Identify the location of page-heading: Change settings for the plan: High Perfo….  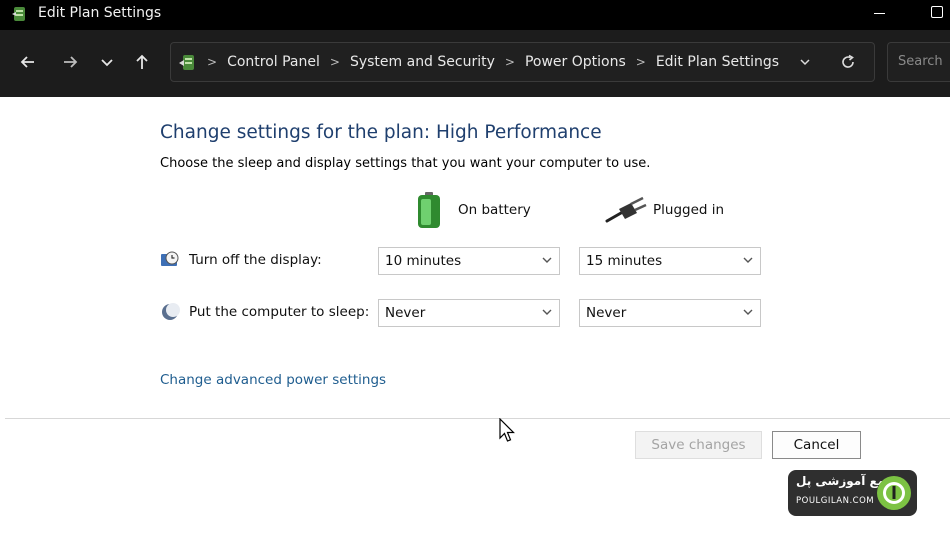
(381, 132).